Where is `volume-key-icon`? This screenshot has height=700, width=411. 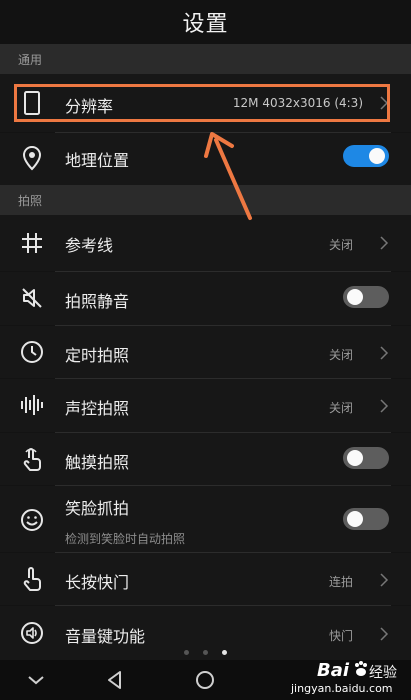
volume-key-icon is located at coordinates (32, 633).